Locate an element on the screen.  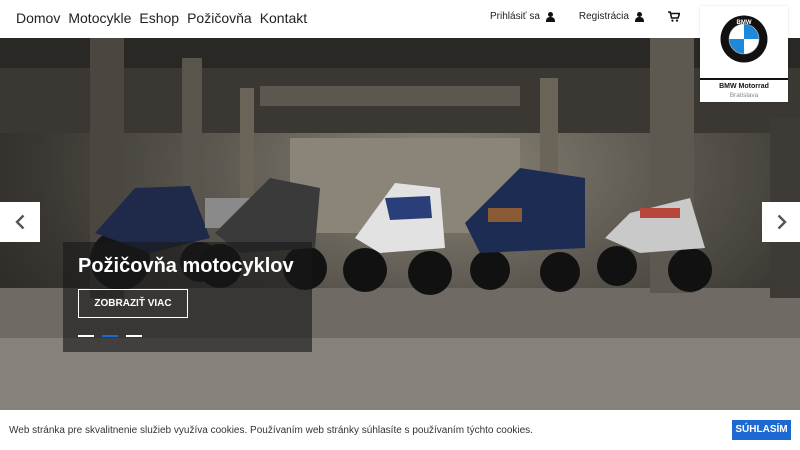
slider-dots is located at coordinates (110, 336).